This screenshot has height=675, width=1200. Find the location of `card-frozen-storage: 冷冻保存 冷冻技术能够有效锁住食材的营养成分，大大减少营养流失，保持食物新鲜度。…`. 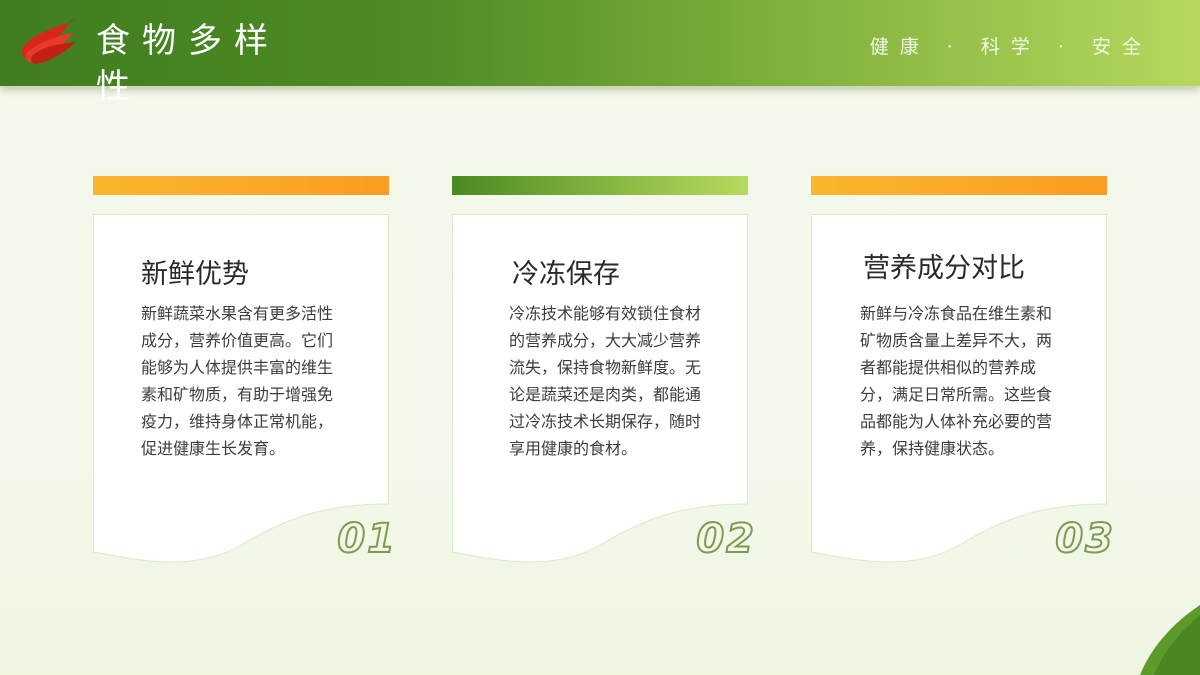

card-frozen-storage: 冷冻保存 冷冻技术能够有效锁住食材的营养成分，大大减少营养流失，保持食物新鲜度。… is located at coordinates (603, 394).